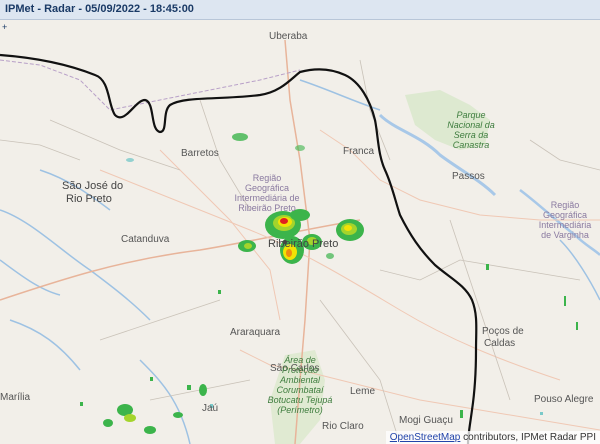 This screenshot has width=600, height=444. Describe the element at coordinates (200, 153) in the screenshot. I see `city-label: Barretos` at that location.